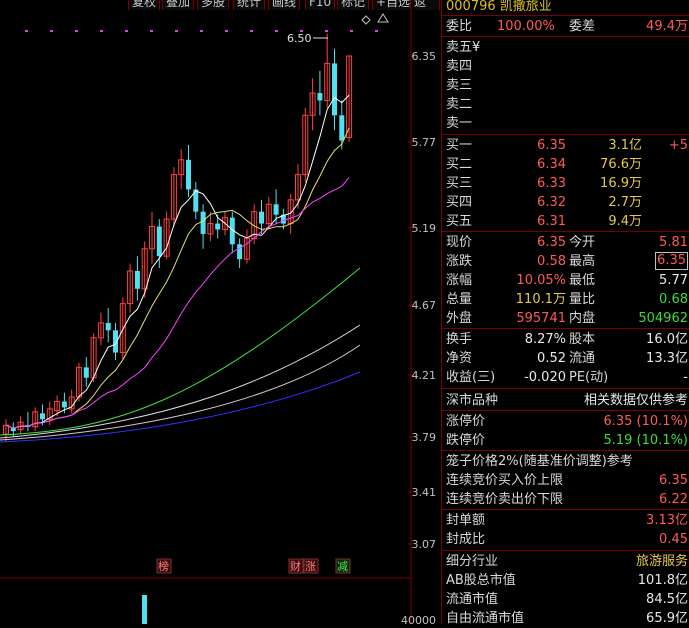 Image resolution: width=689 pixels, height=628 pixels. Describe the element at coordinates (667, 618) in the screenshot. I see `cap-value: 65.9亿` at that location.